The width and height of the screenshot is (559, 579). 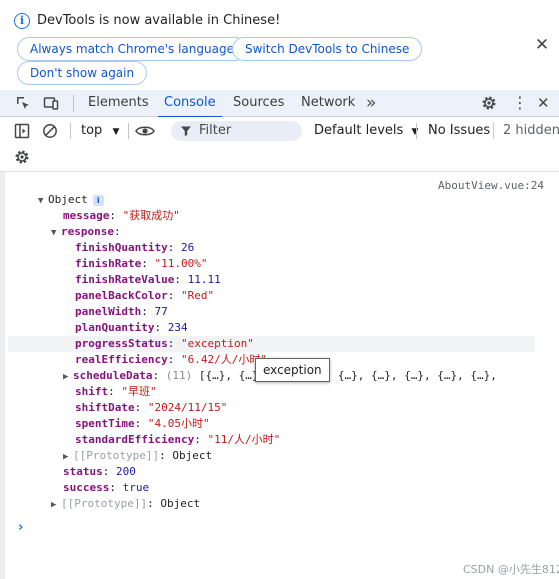 What do you see at coordinates (258, 103) in the screenshot?
I see `tab-sources: Sources` at bounding box center [258, 103].